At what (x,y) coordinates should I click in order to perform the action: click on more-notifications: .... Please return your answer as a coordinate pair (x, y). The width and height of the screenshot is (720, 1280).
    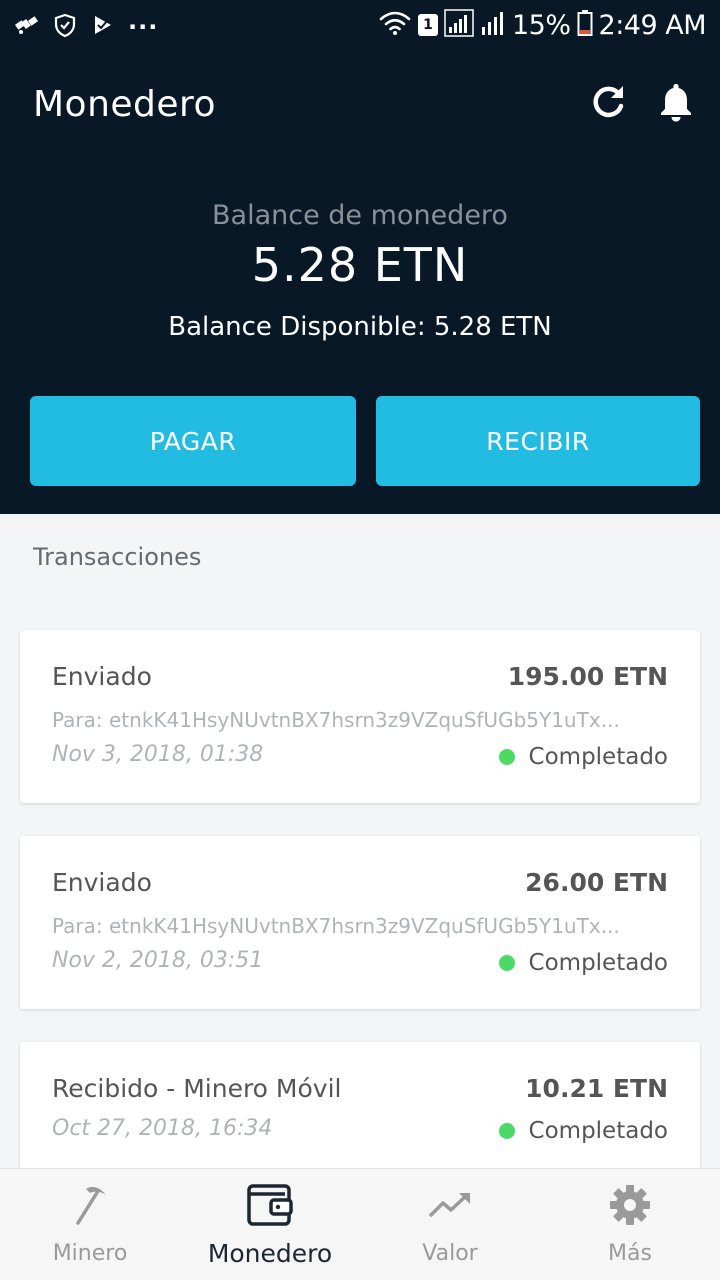
    Looking at the image, I should click on (143, 21).